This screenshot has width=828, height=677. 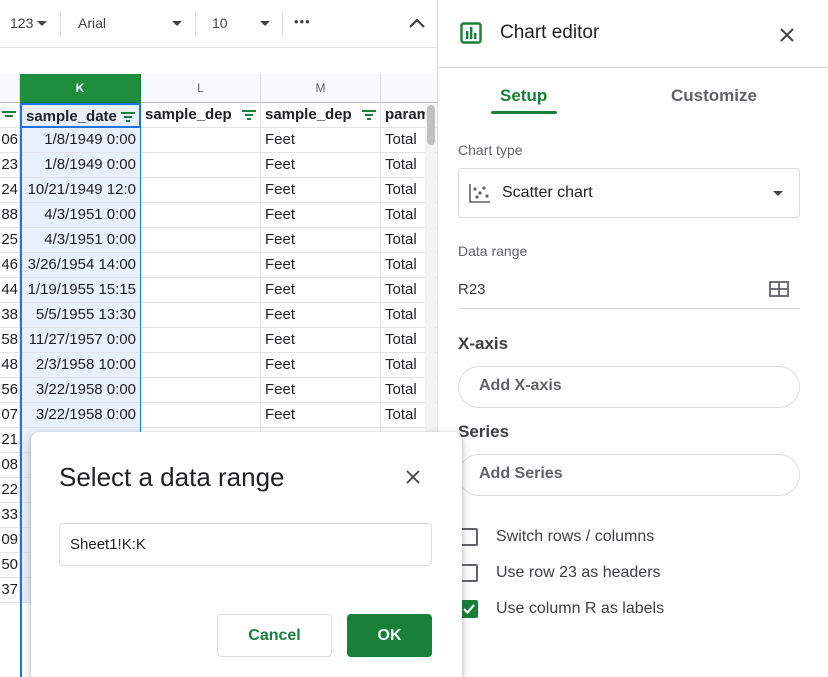 What do you see at coordinates (469, 537) in the screenshot?
I see `switch-rows-columns-checkbox` at bounding box center [469, 537].